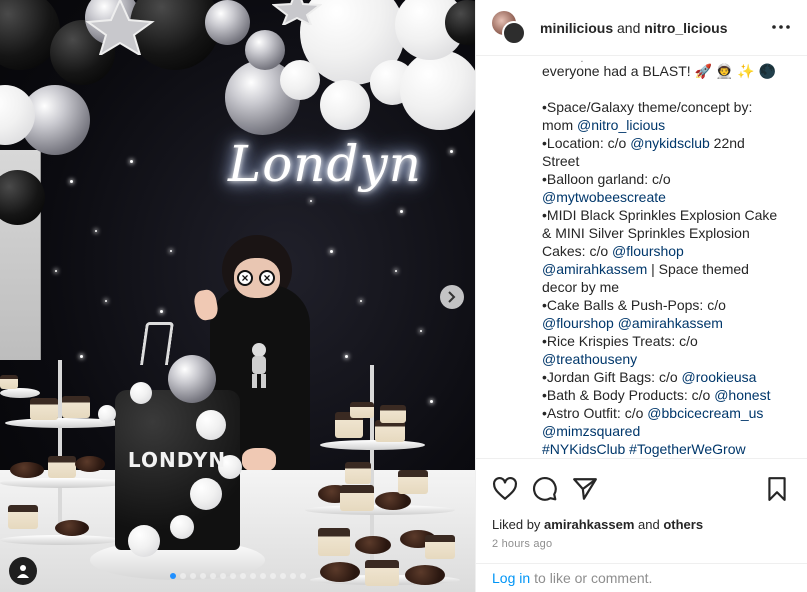  What do you see at coordinates (612, 377) in the screenshot?
I see `caption-text: •Jordan Gift Bags: c/o` at bounding box center [612, 377].